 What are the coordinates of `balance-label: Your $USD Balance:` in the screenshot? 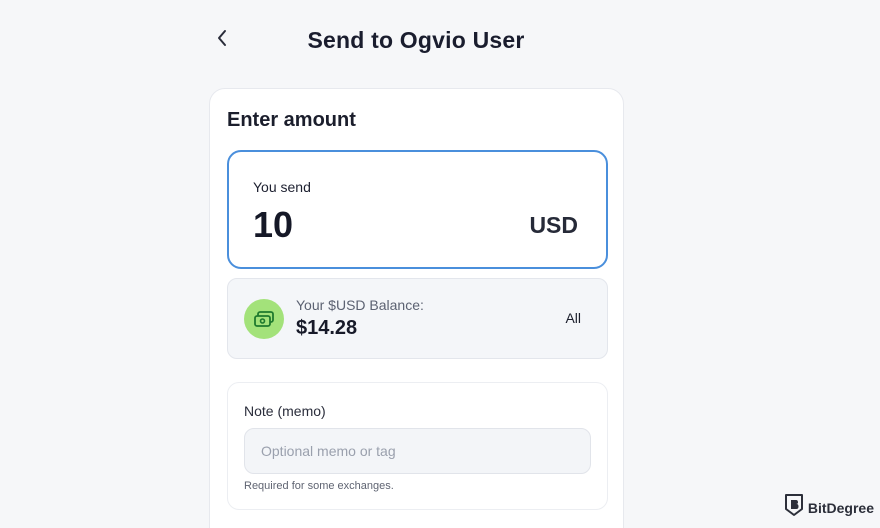 It's located at (360, 305).